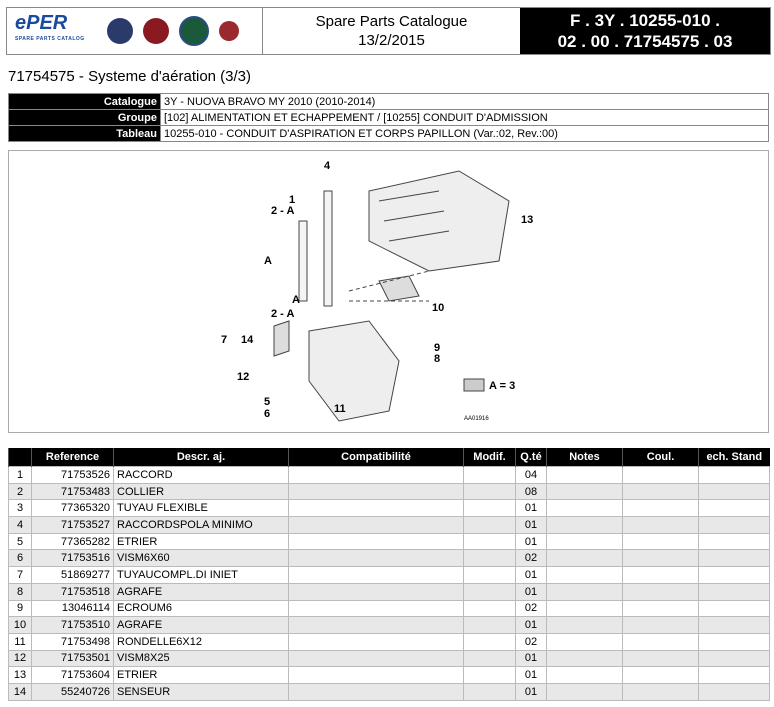  I want to click on table-row: 1 71753526 RACCORD 04, so click(389, 475).